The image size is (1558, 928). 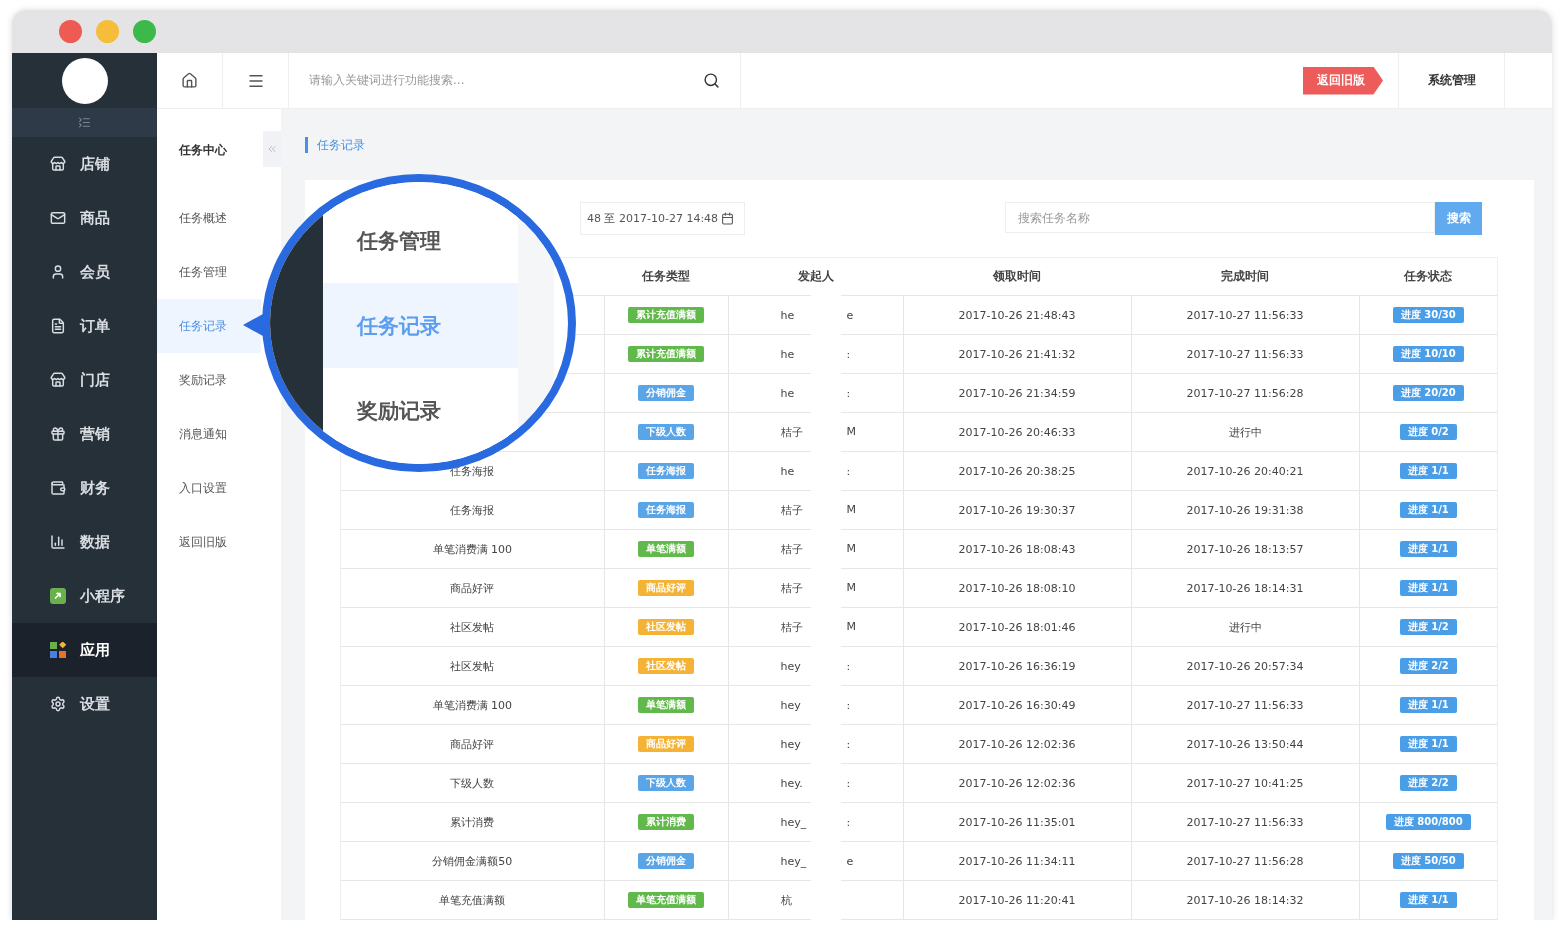 What do you see at coordinates (1428, 315) in the screenshot?
I see `status-tag: 进度 30/30` at bounding box center [1428, 315].